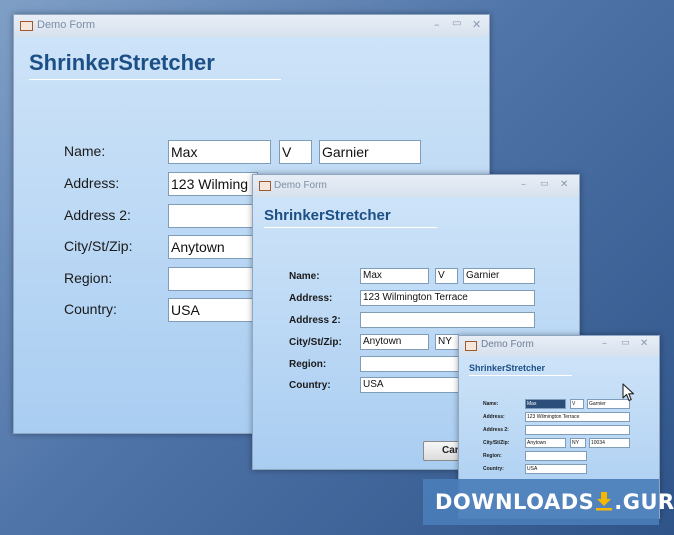 Image resolution: width=674 pixels, height=535 pixels. I want to click on downloads-guru-watermark: DOWNLOADS .GURU, so click(548, 502).